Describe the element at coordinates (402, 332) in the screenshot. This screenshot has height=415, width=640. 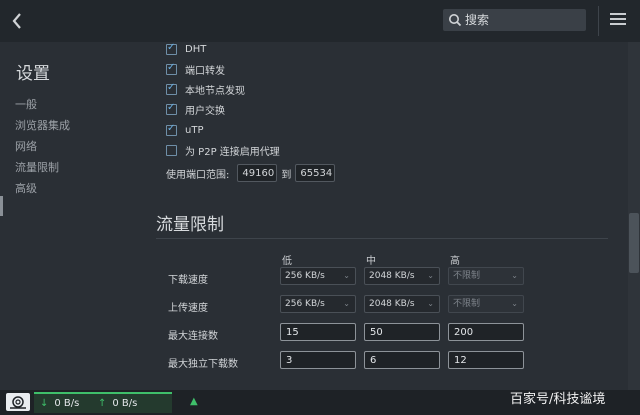
I see `max-connections-medium-input` at that location.